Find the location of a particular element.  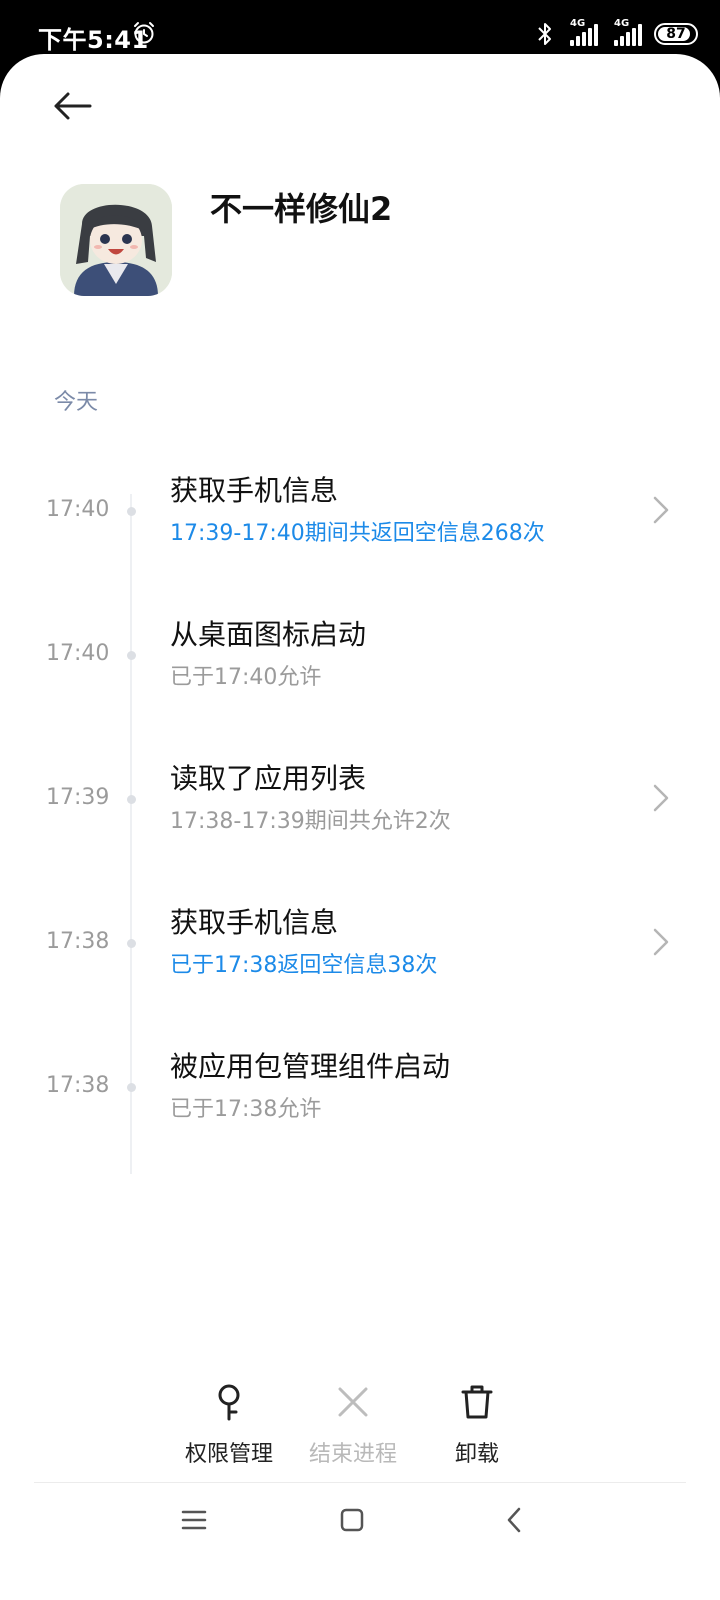

event-subtitle: 已于17:38返回空信息38次 is located at coordinates (304, 965).